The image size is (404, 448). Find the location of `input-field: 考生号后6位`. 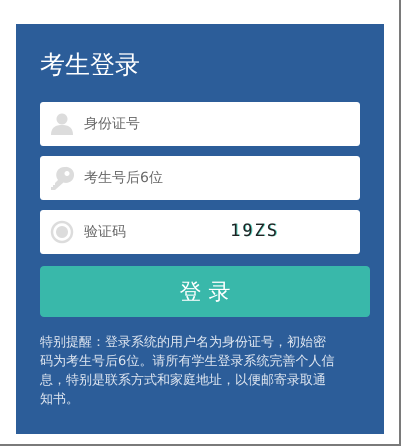

input-field: 考生号后6位 is located at coordinates (200, 178).